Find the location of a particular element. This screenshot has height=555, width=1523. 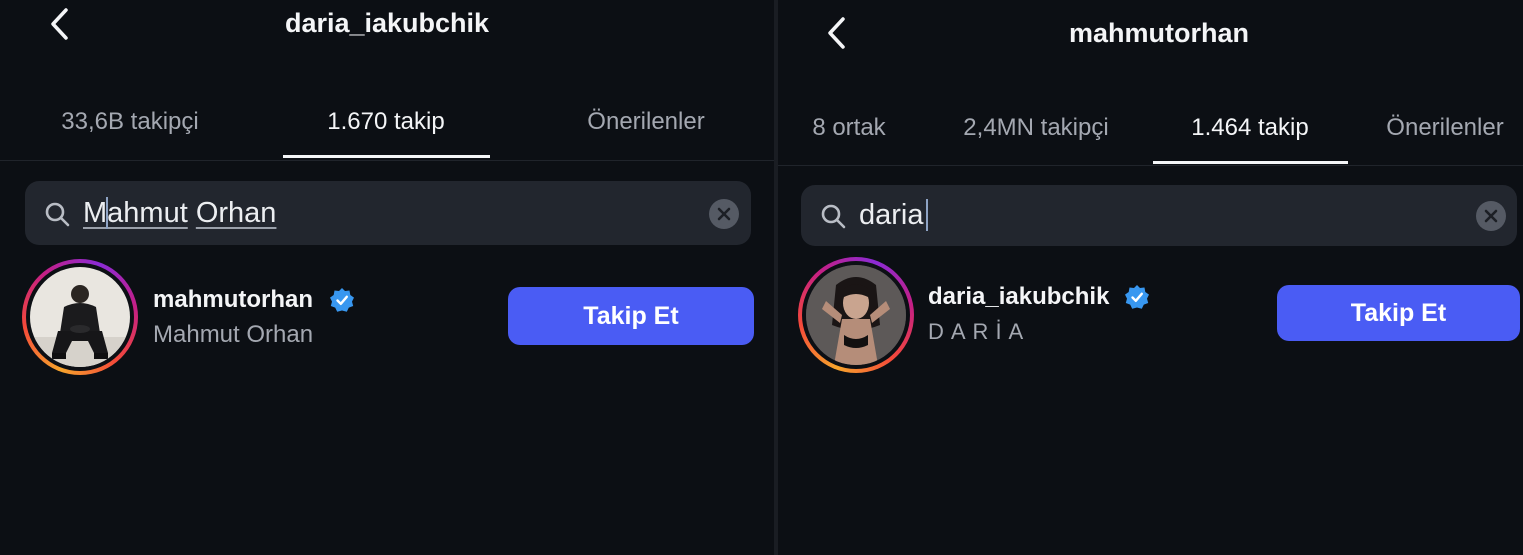

search-field: daria is located at coordinates (1159, 215).